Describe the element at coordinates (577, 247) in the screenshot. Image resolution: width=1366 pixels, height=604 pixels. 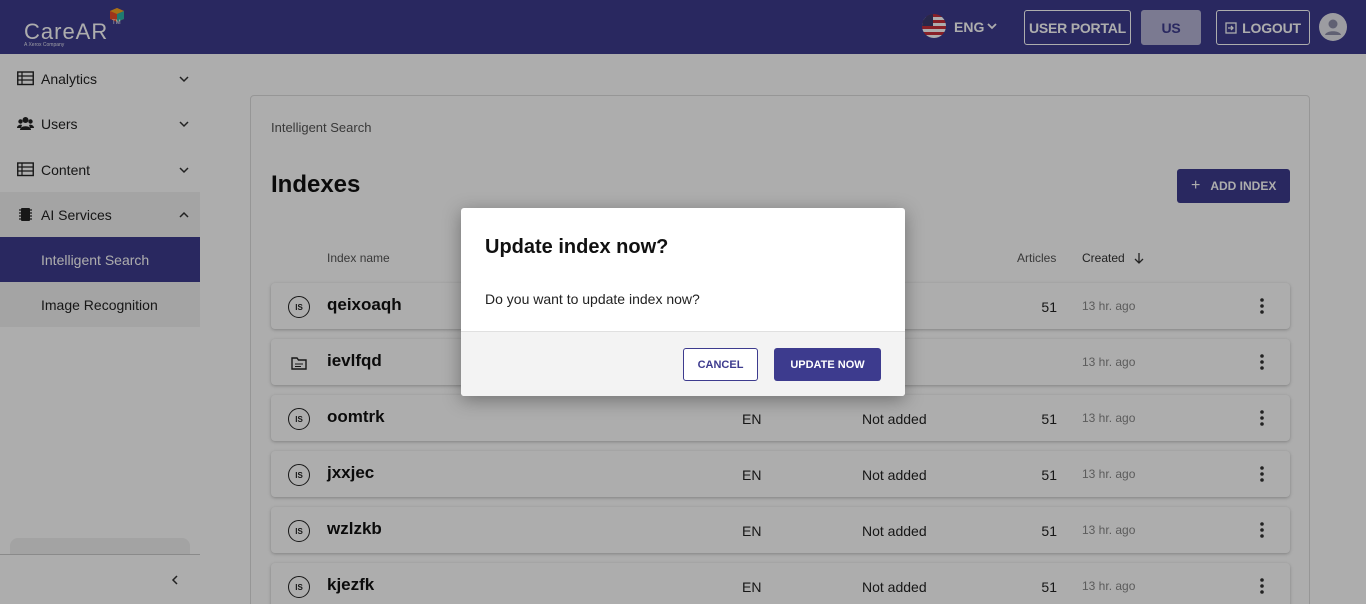
I see `dialog-title: Update index now?` at that location.